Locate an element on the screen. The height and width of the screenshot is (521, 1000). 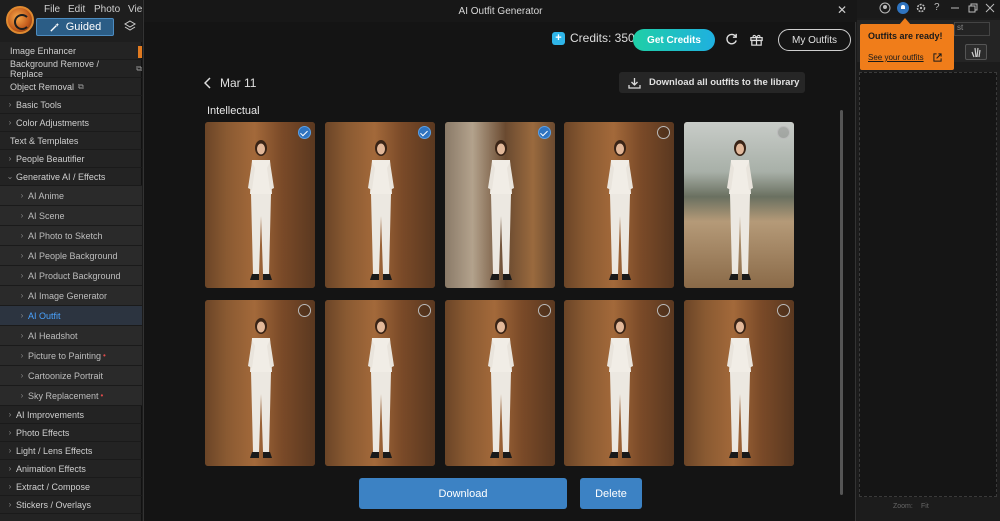
menu-file: File is located at coordinates (52, 9).